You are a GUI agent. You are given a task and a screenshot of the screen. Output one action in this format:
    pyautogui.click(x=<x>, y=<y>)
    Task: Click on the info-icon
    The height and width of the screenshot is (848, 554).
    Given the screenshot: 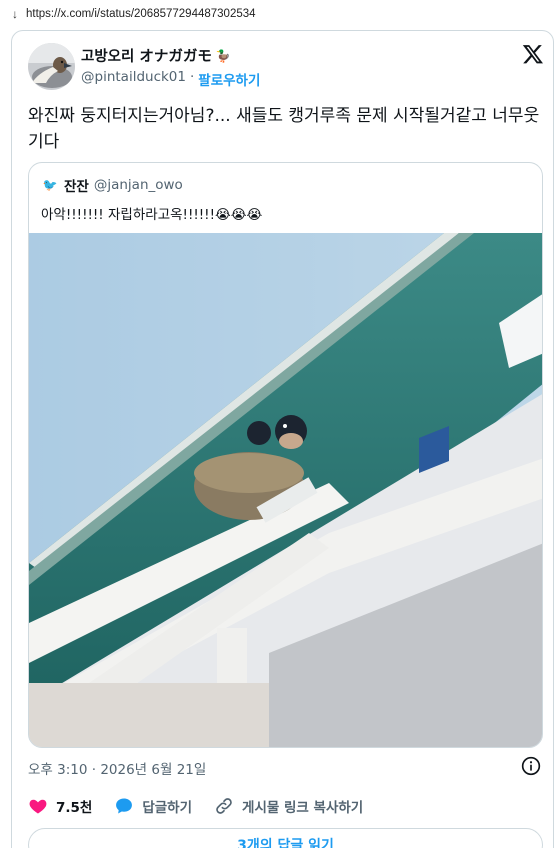 What is the action you would take?
    pyautogui.click(x=531, y=766)
    